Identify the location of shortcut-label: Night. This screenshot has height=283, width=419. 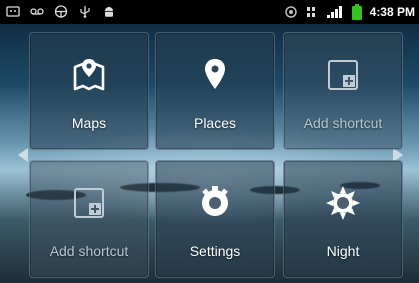
(343, 251).